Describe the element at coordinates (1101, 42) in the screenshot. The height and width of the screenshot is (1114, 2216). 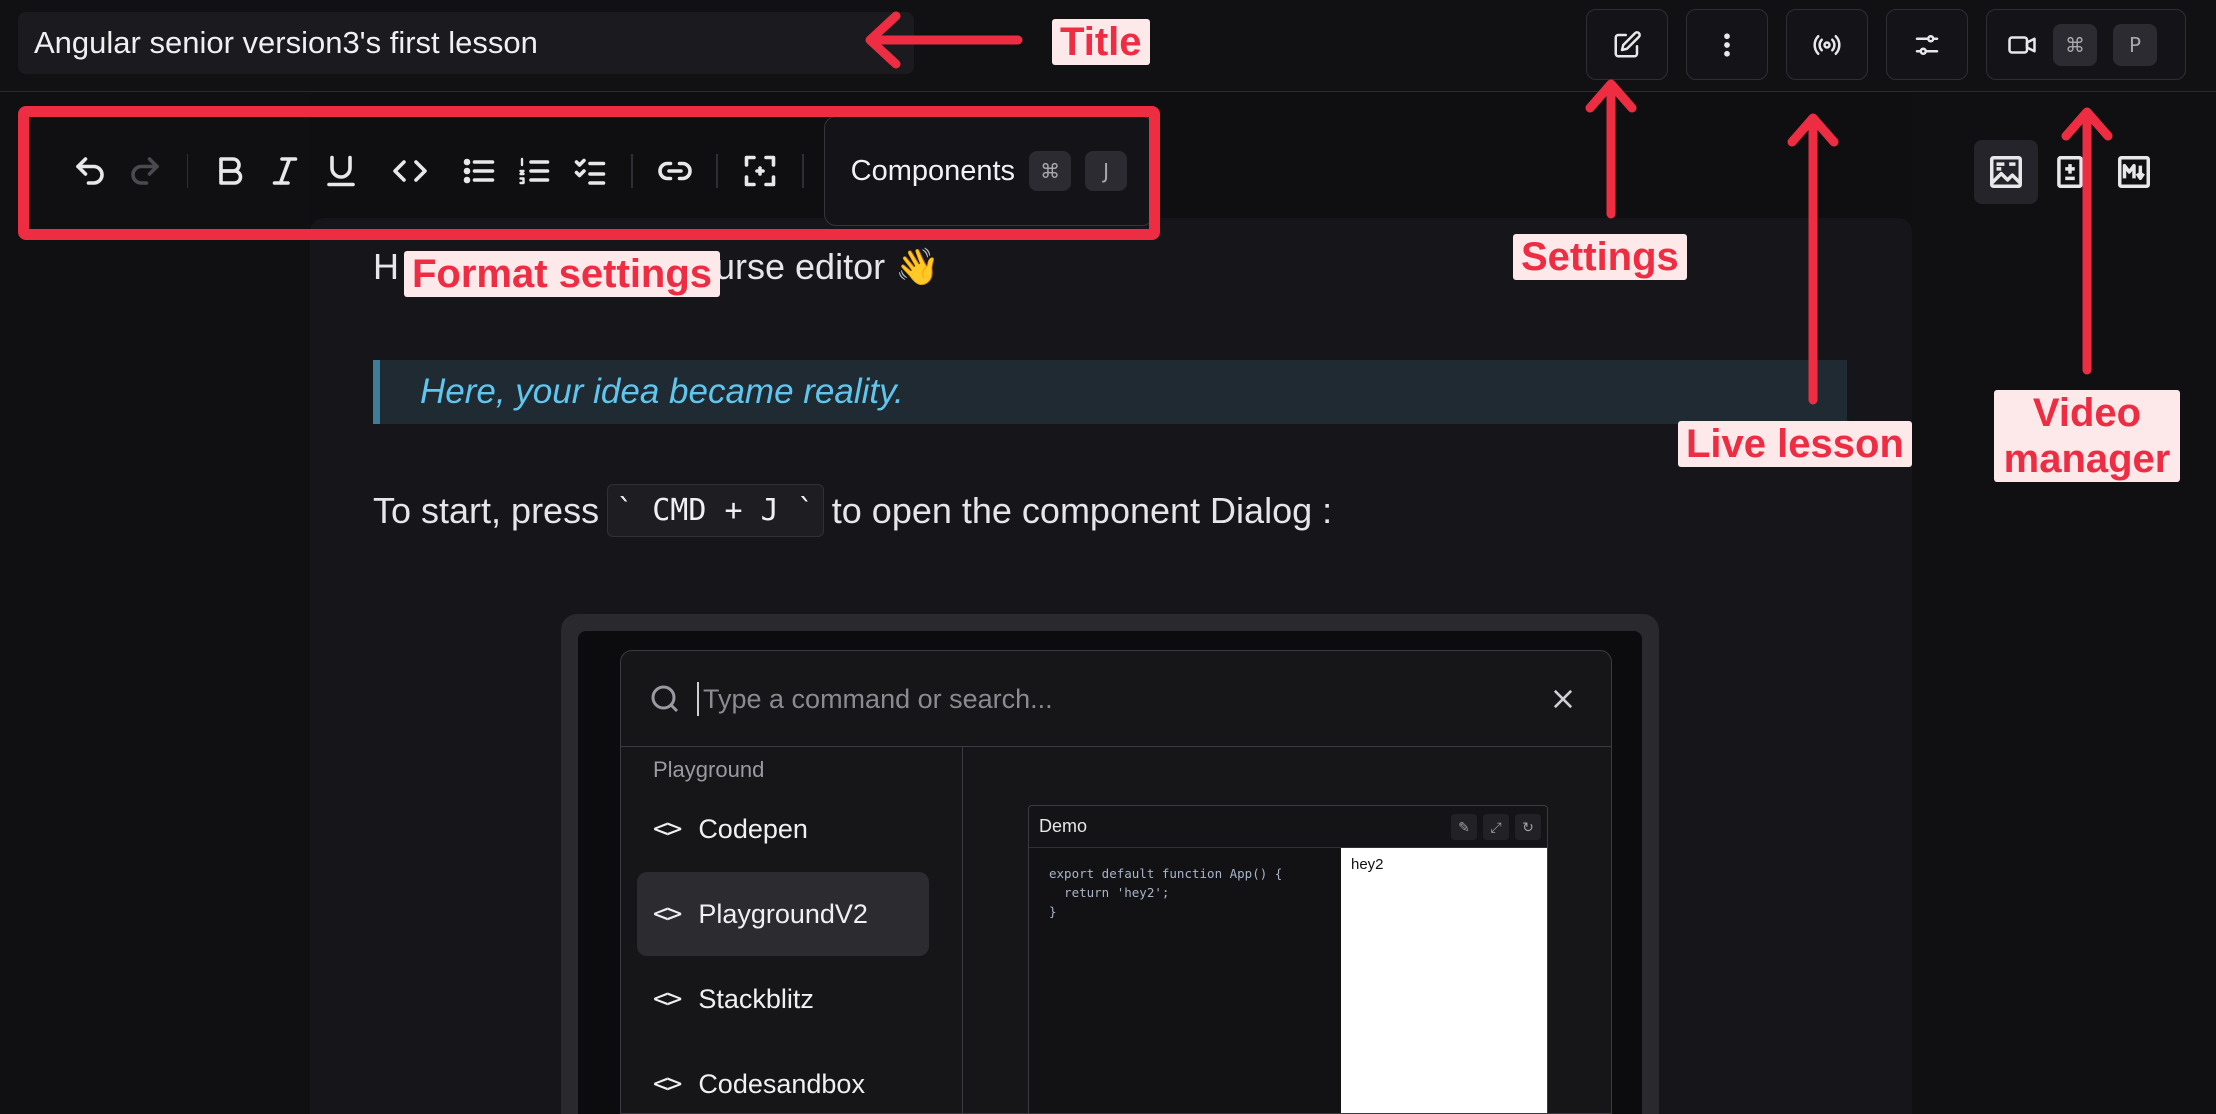
I see `title-annotation: Title` at that location.